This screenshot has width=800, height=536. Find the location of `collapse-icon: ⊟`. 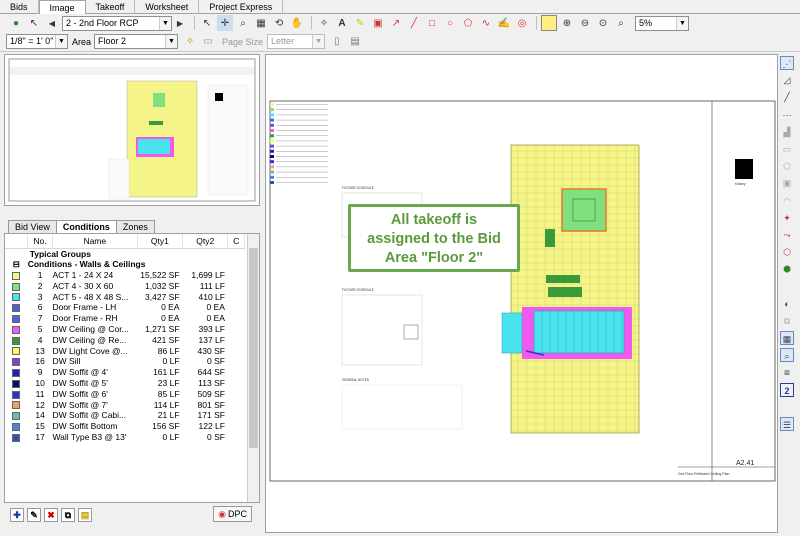

collapse-icon: ⊟ is located at coordinates (16, 264).